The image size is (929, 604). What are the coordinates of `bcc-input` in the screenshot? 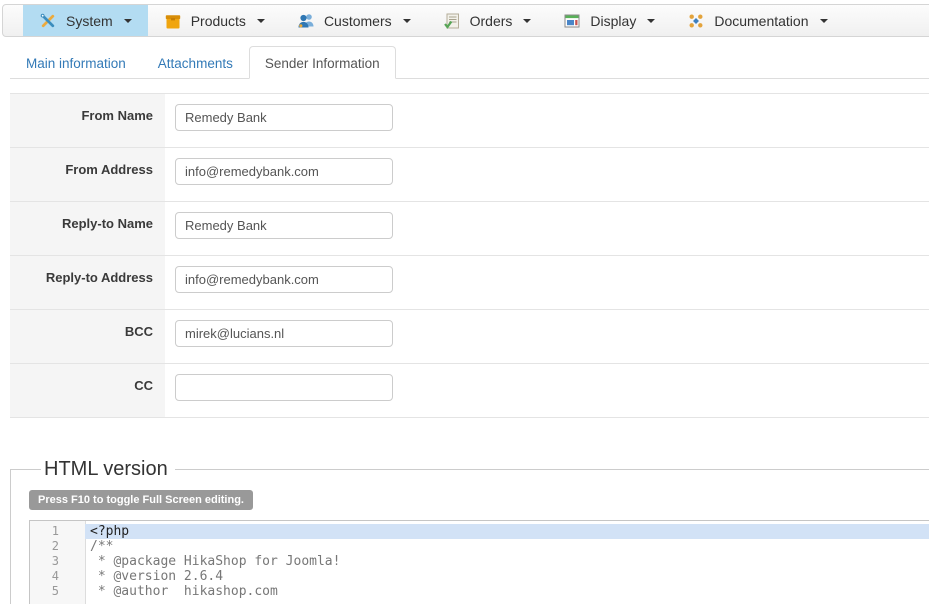 It's located at (284, 333).